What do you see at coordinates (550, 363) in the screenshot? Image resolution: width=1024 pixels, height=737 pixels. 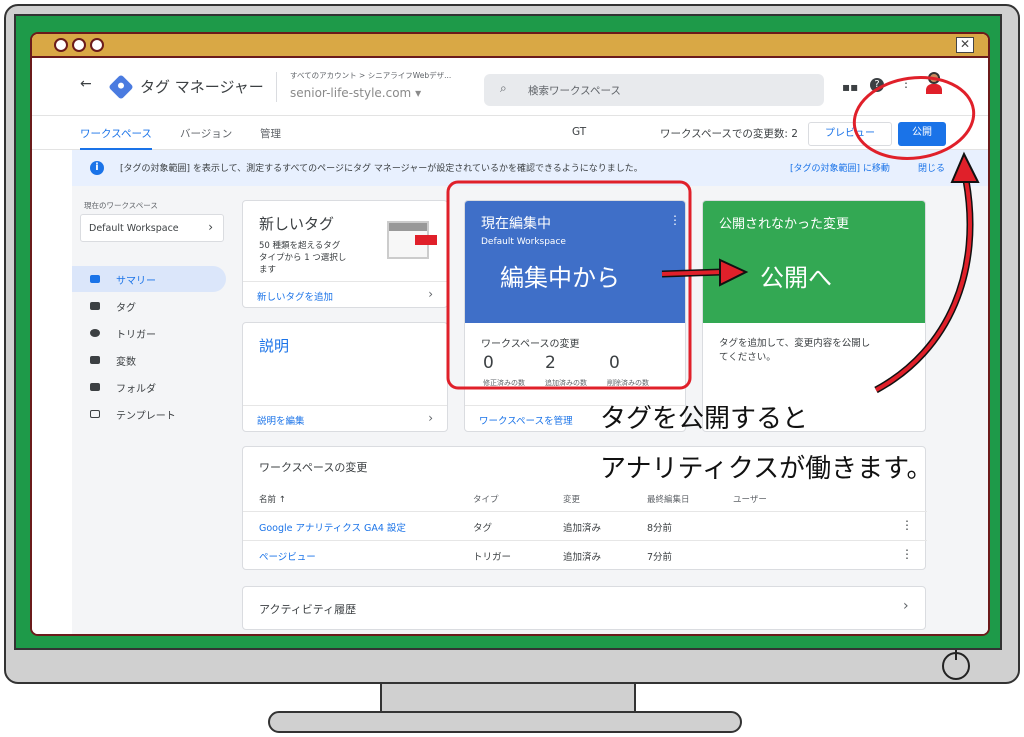 I see `added-count: 2` at bounding box center [550, 363].